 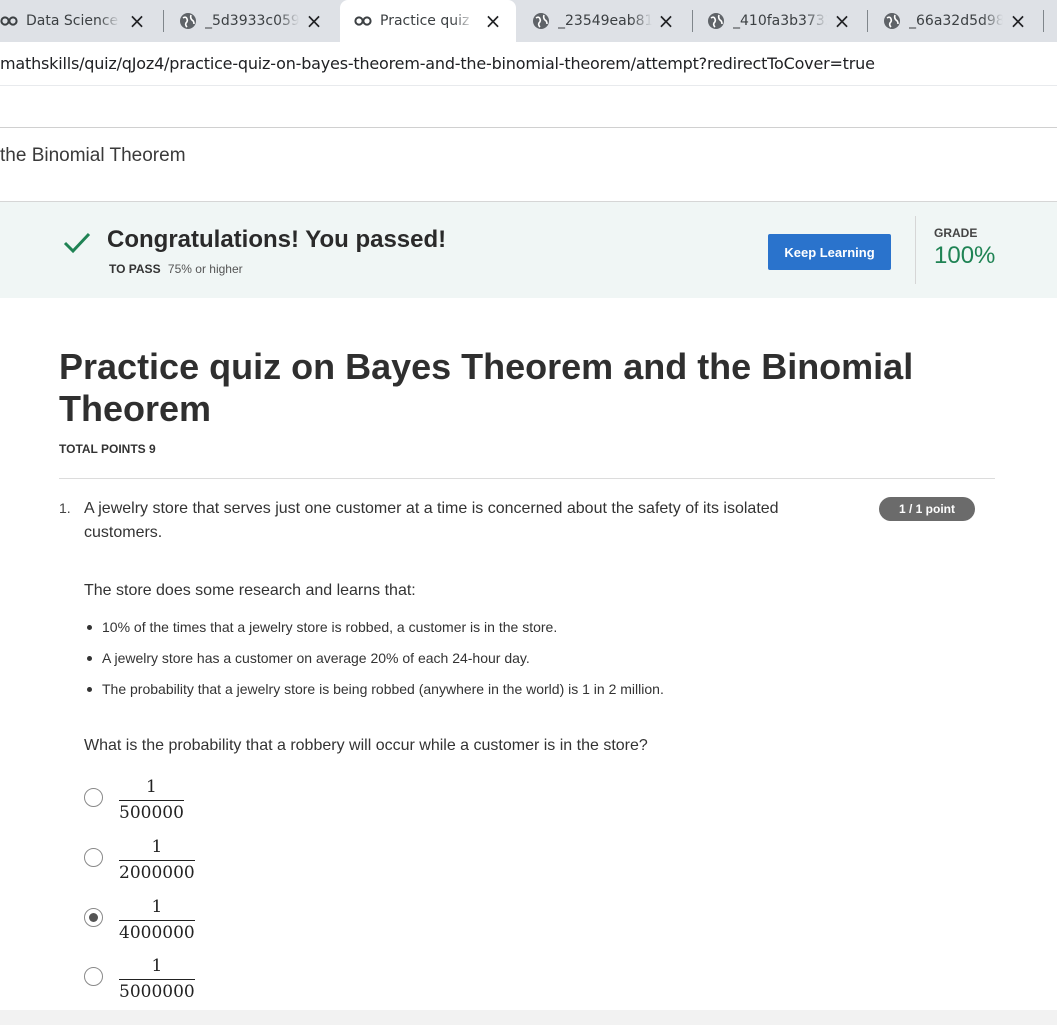 What do you see at coordinates (157, 860) in the screenshot?
I see `fraction: 1 2000000` at bounding box center [157, 860].